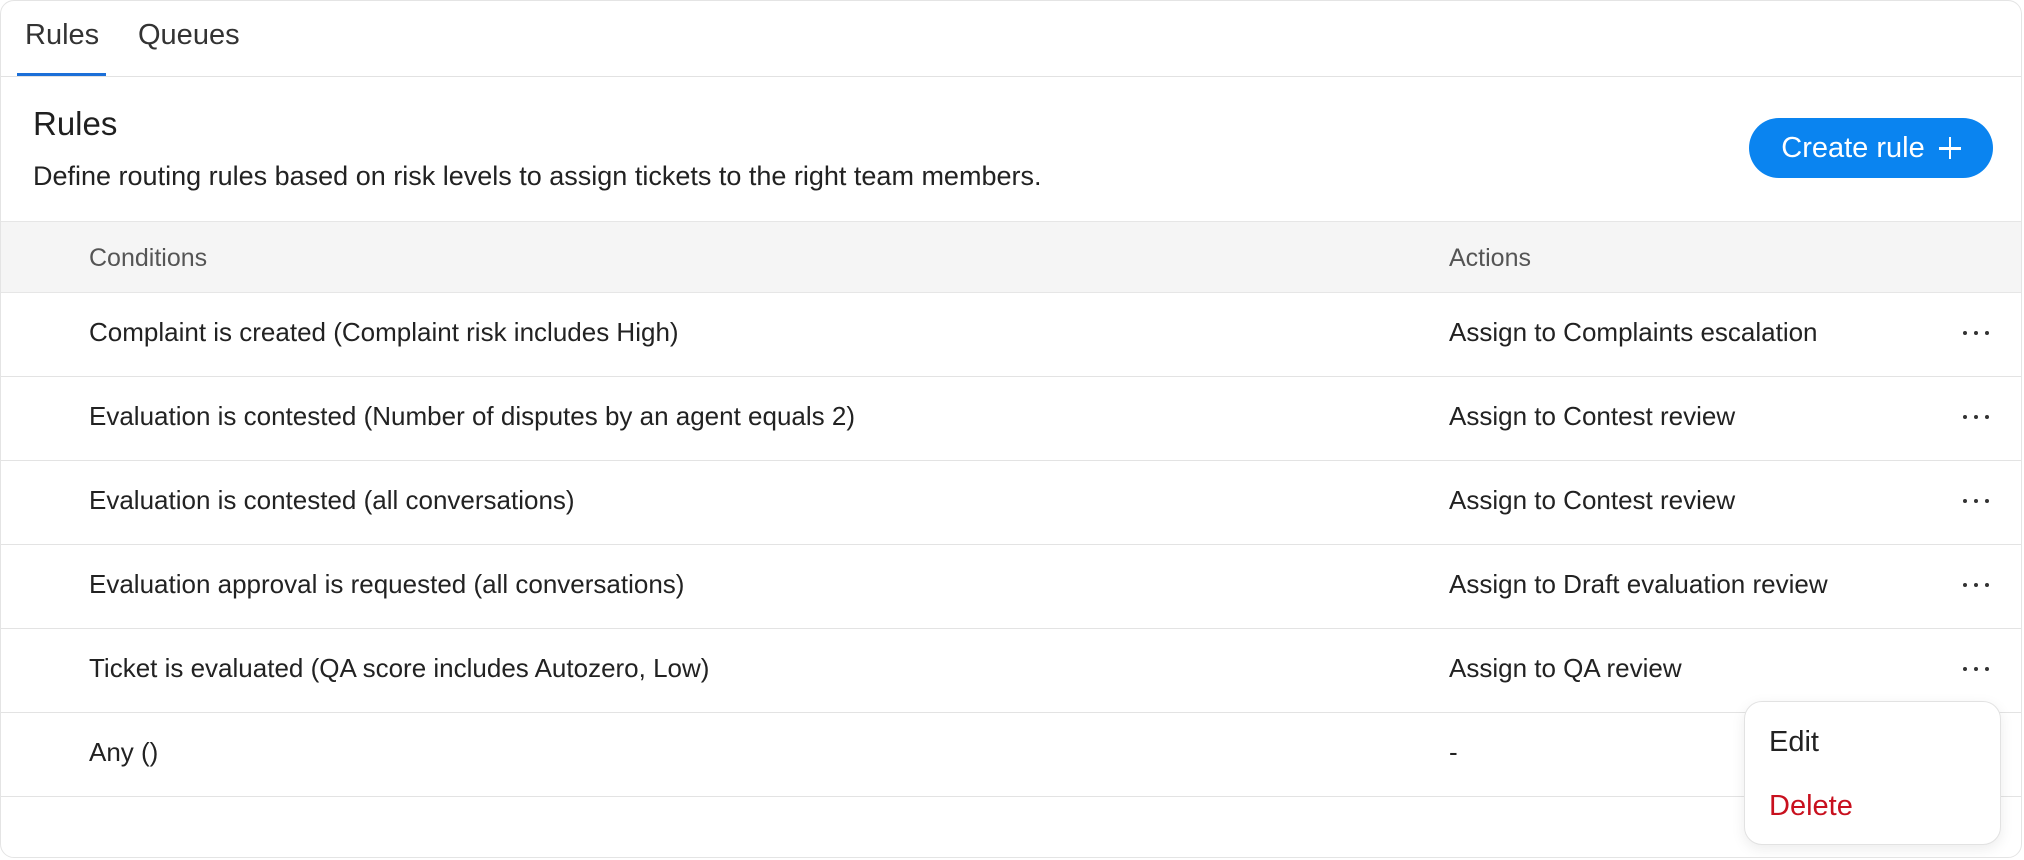 Image resolution: width=2024 pixels, height=860 pixels. What do you see at coordinates (1011, 257) in the screenshot?
I see `table-header: Conditions Actions` at bounding box center [1011, 257].